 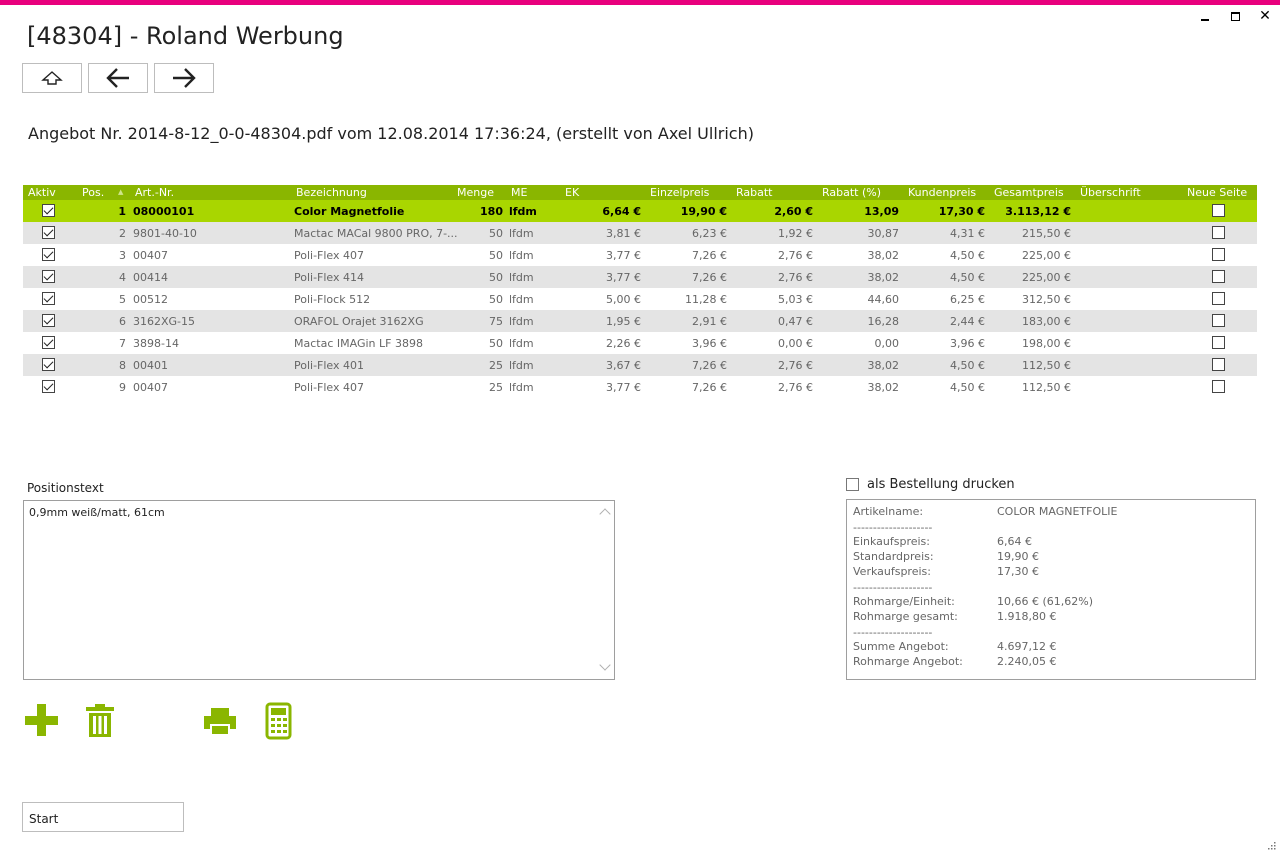 I want to click on delete-button, so click(x=104, y=722).